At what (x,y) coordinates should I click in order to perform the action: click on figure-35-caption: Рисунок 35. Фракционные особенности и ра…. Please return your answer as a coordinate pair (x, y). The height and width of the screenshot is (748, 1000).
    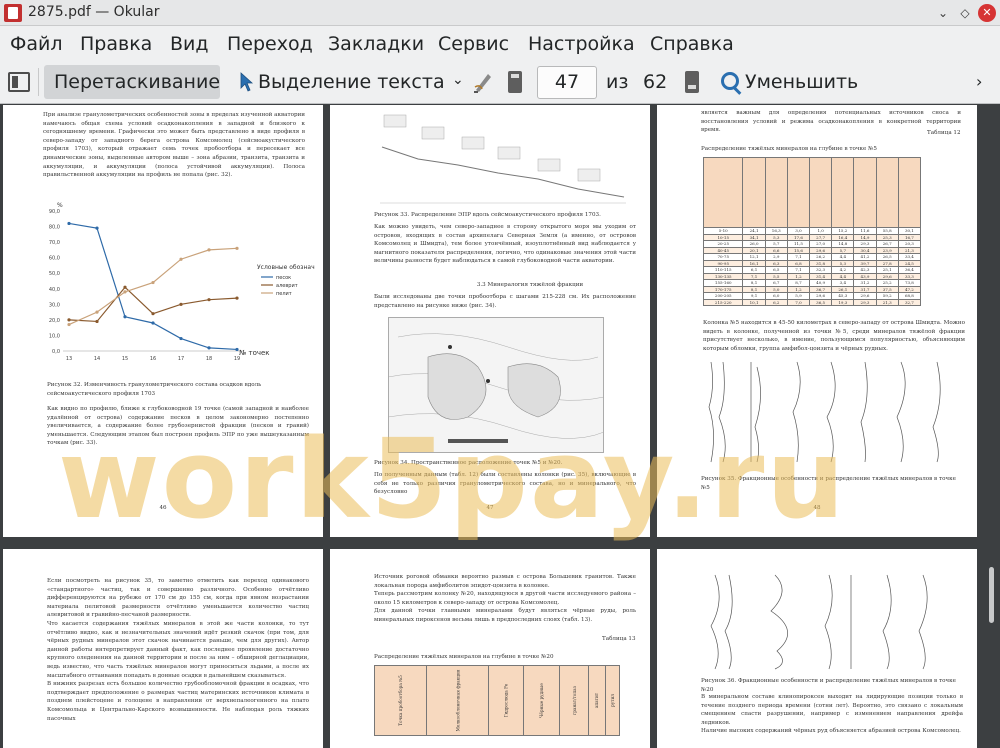
    Looking at the image, I should click on (828, 483).